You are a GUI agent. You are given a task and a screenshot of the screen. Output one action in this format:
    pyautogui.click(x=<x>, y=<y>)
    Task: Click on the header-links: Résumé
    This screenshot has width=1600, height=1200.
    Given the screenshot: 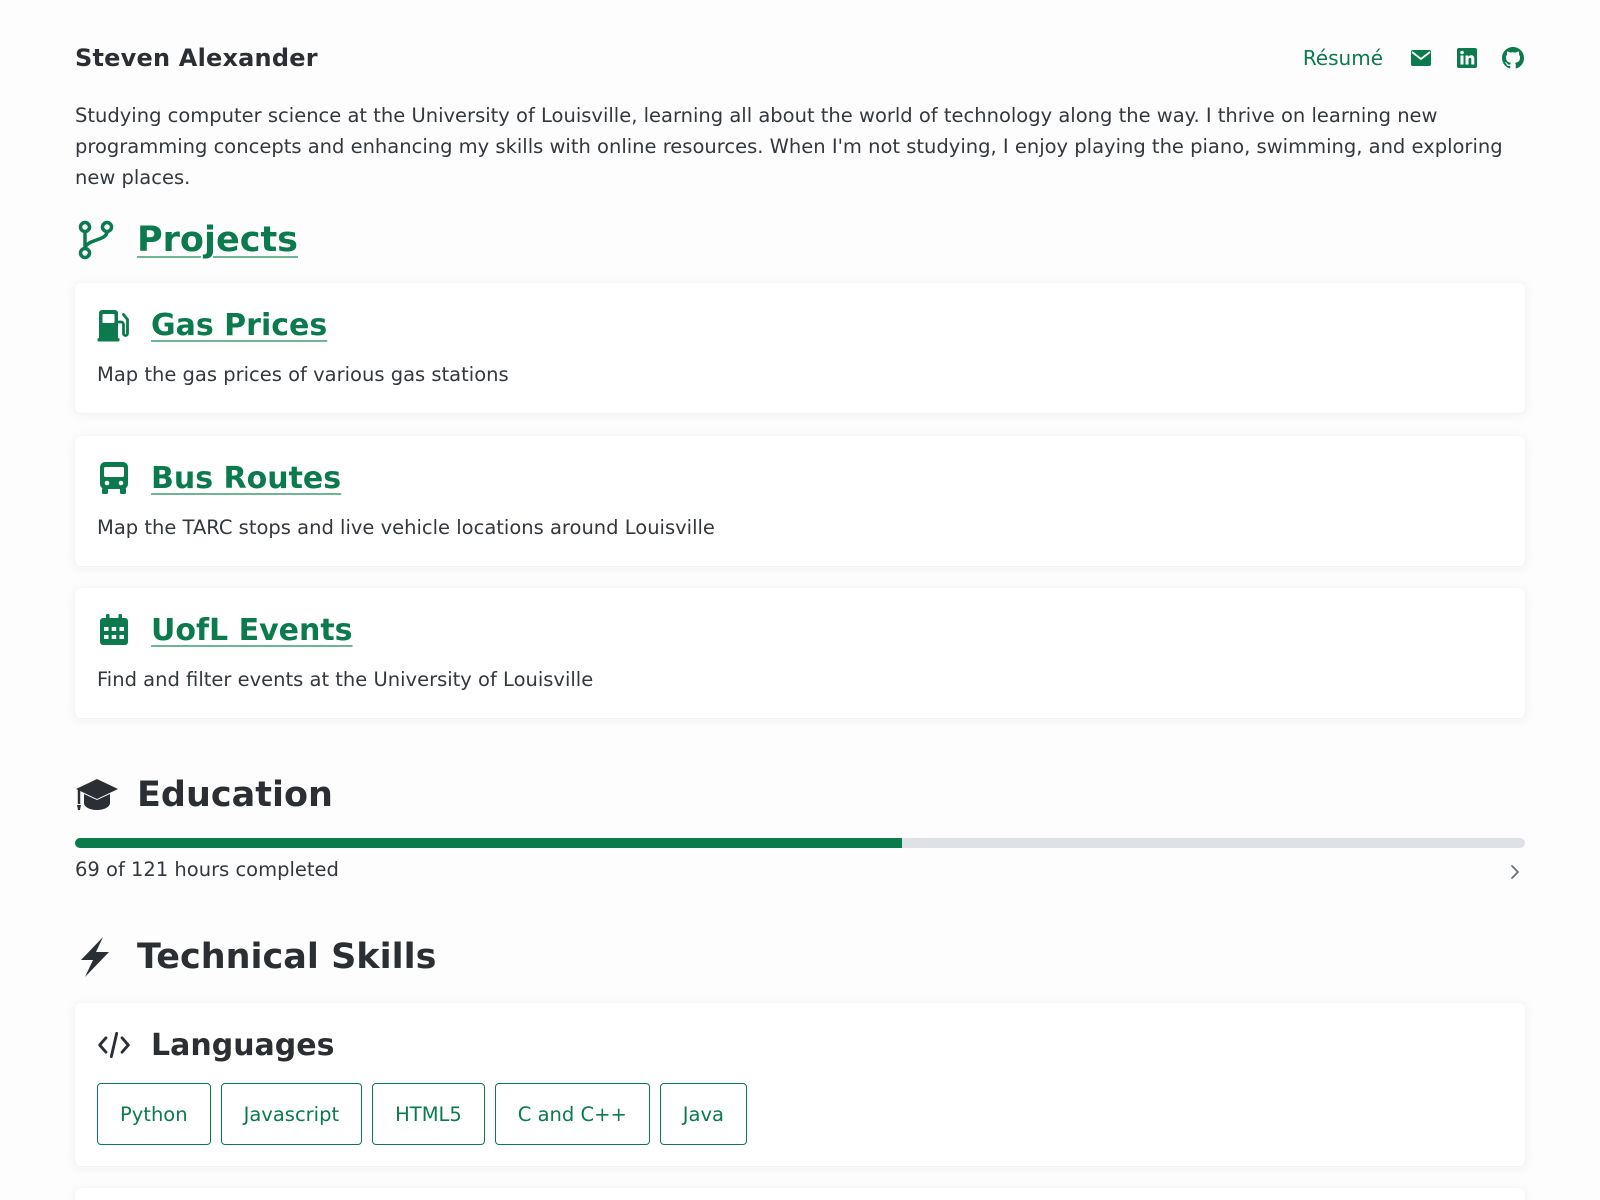 What is the action you would take?
    pyautogui.click(x=1414, y=58)
    